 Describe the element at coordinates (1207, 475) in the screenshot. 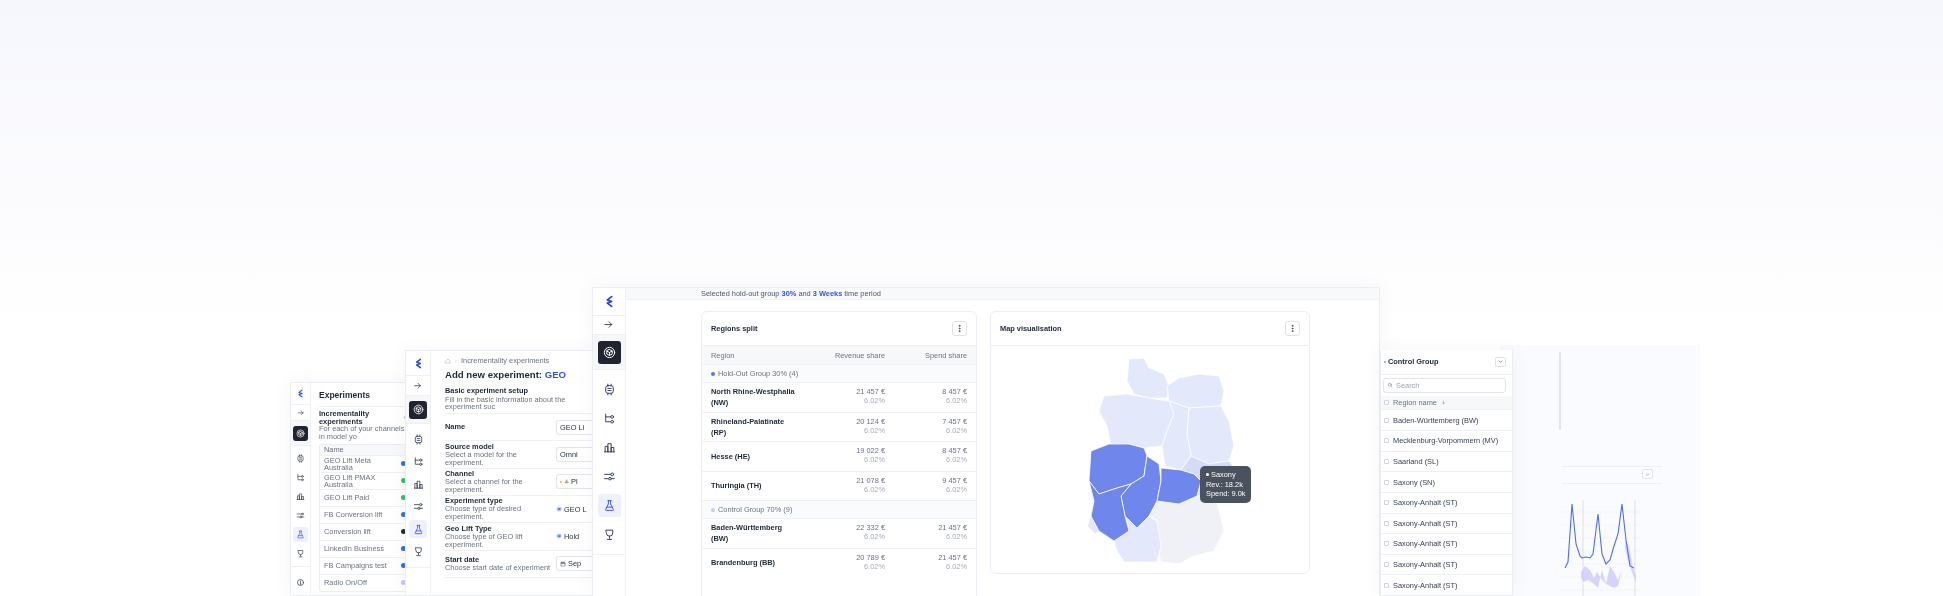

I see `dot-icon` at that location.